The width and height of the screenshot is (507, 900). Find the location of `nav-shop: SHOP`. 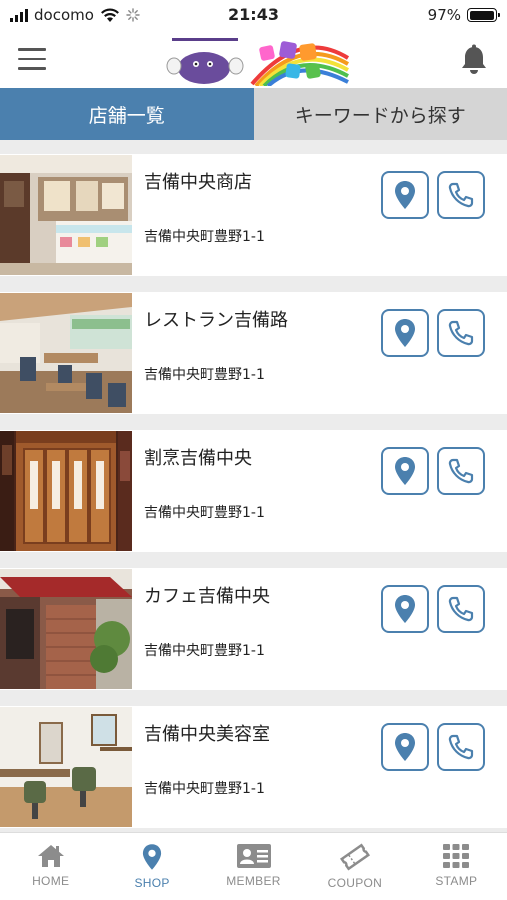

nav-shop: SHOP is located at coordinates (151, 866).